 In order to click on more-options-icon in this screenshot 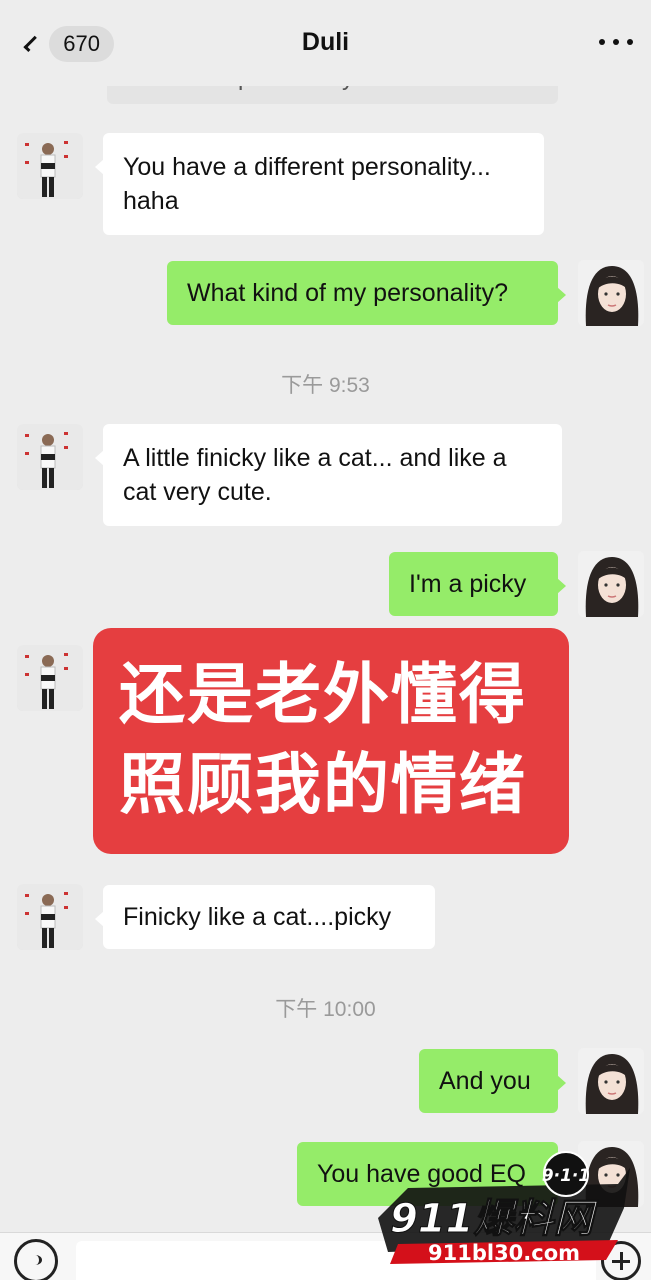, I will do `click(616, 42)`.